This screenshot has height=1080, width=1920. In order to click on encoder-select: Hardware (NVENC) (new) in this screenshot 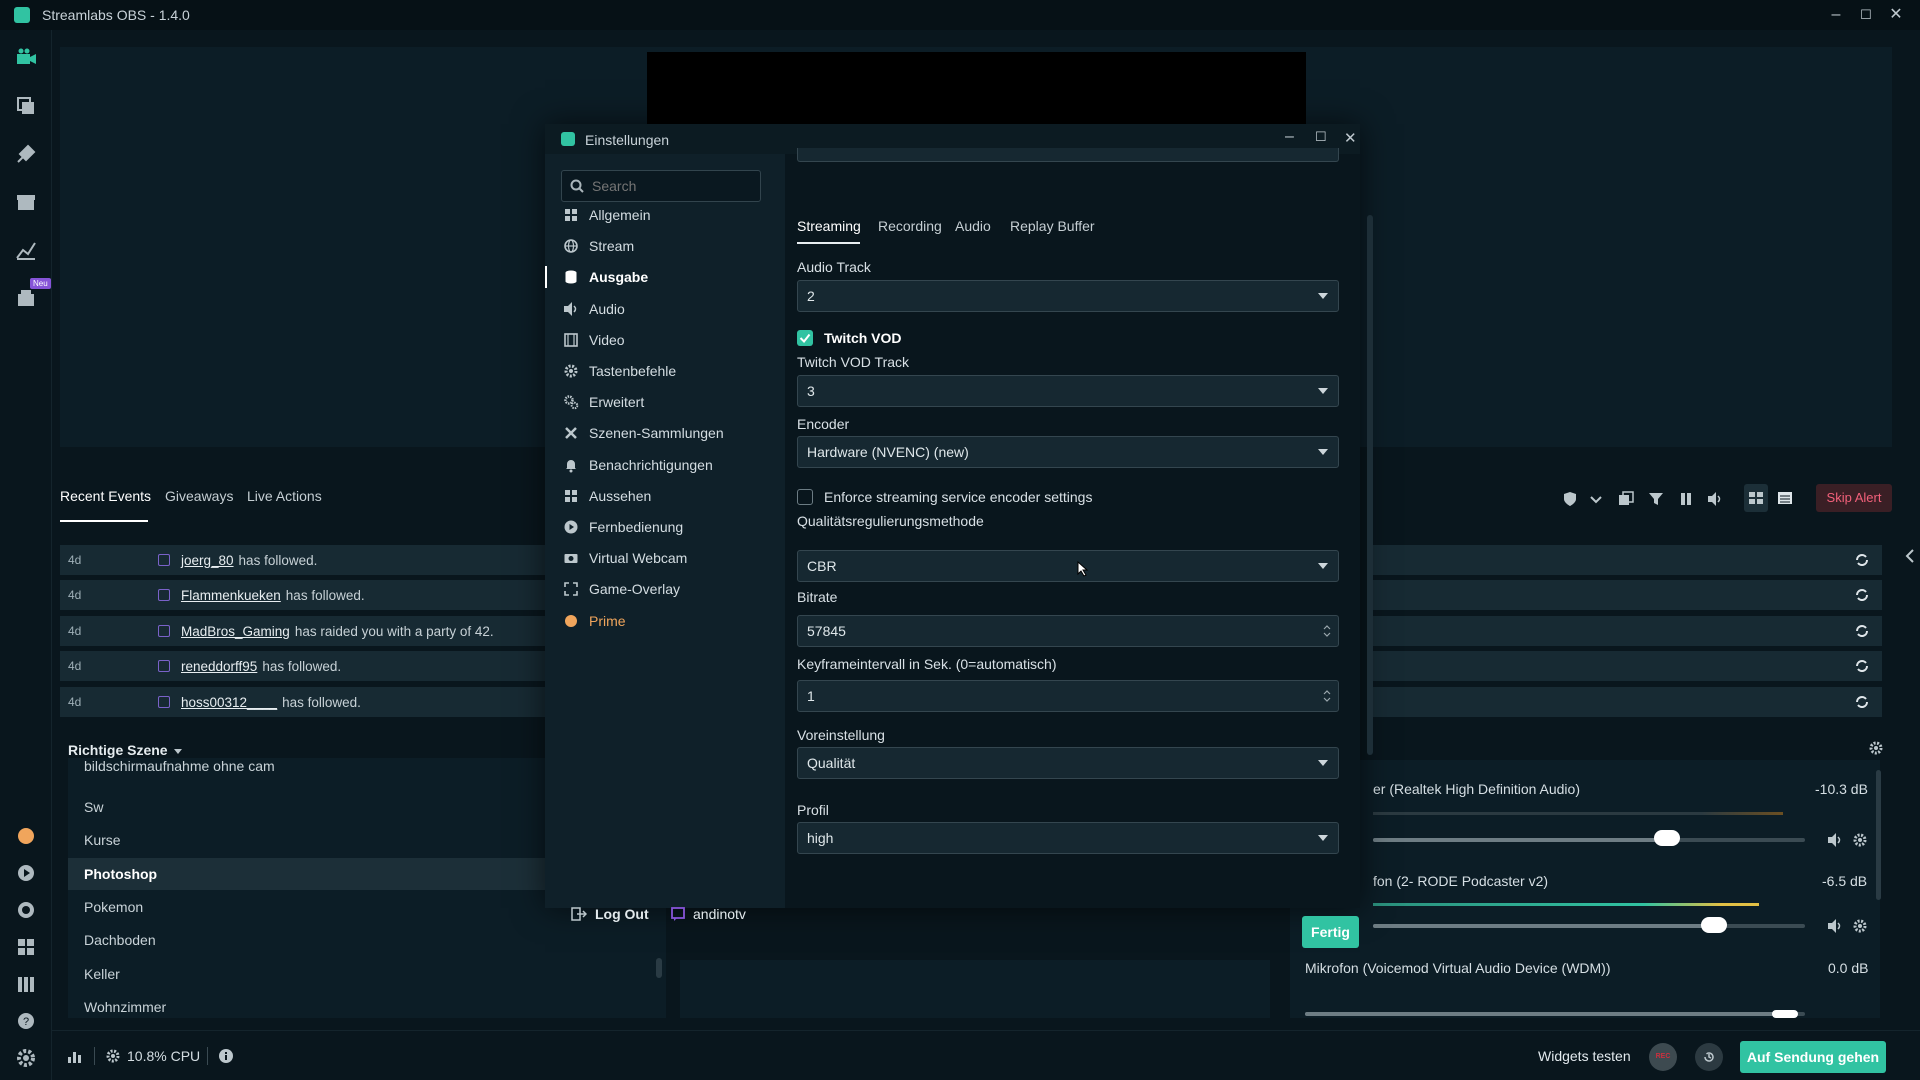, I will do `click(1068, 452)`.